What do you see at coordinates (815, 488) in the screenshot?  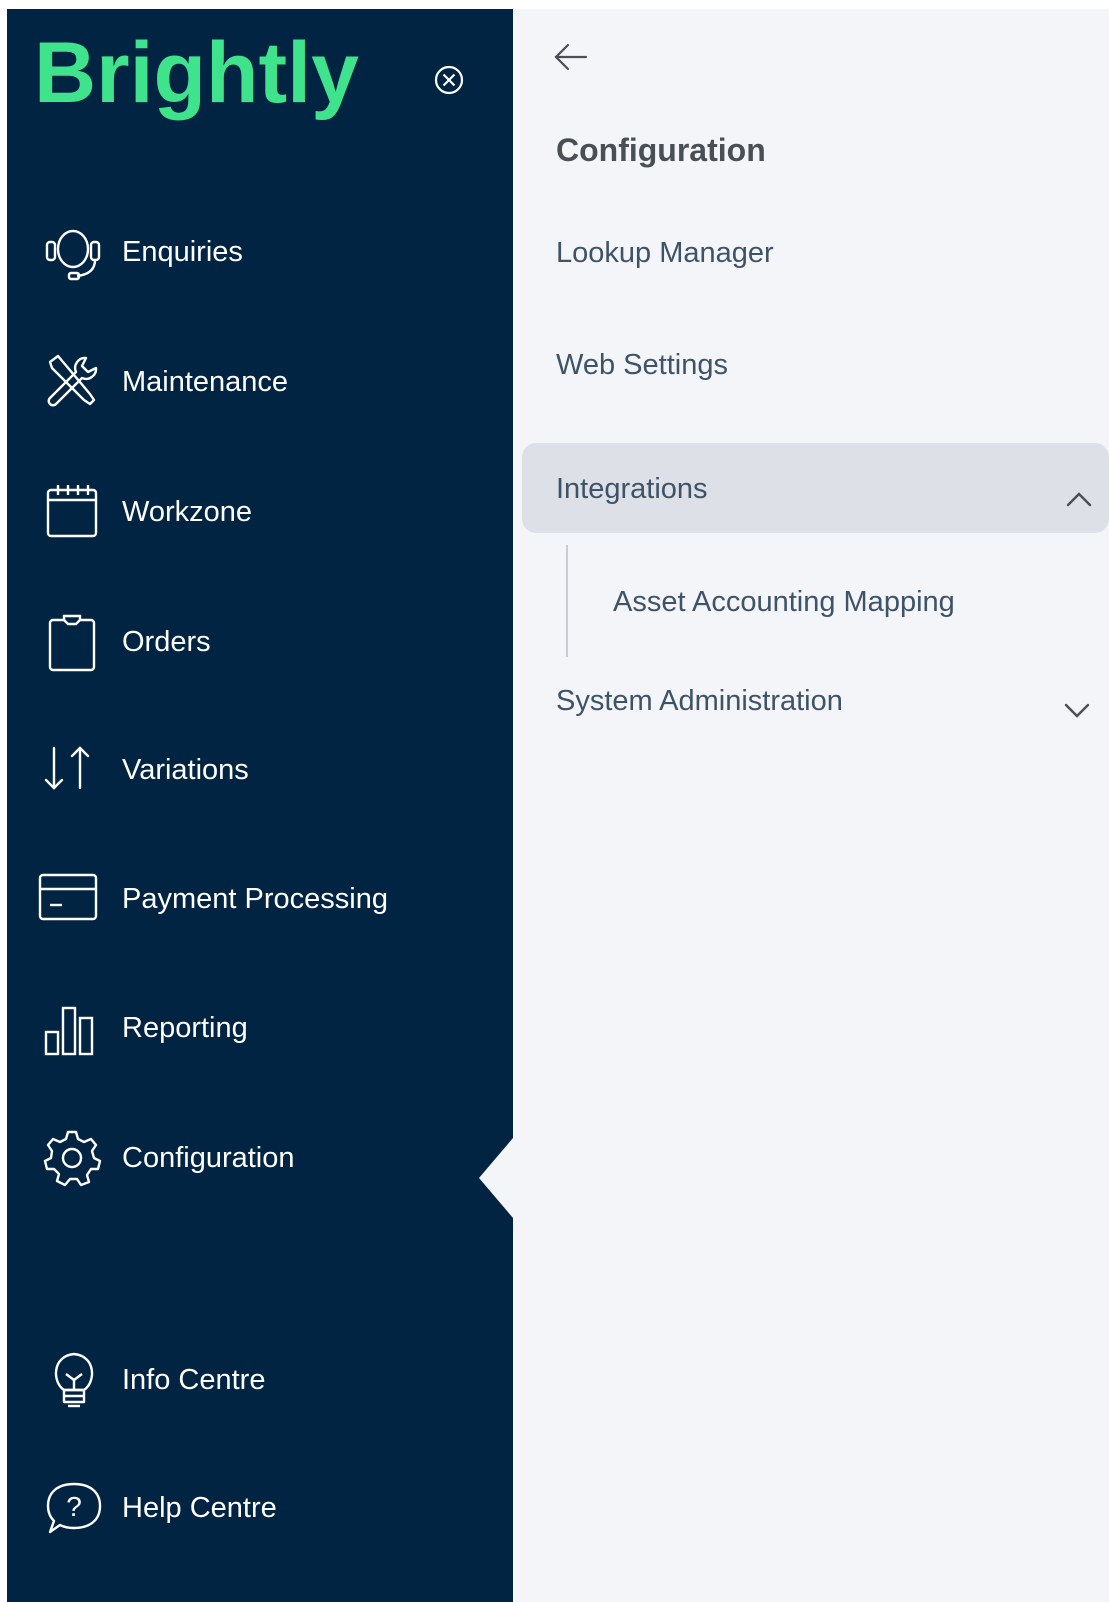 I see `menu-item-integrations: Integrations` at bounding box center [815, 488].